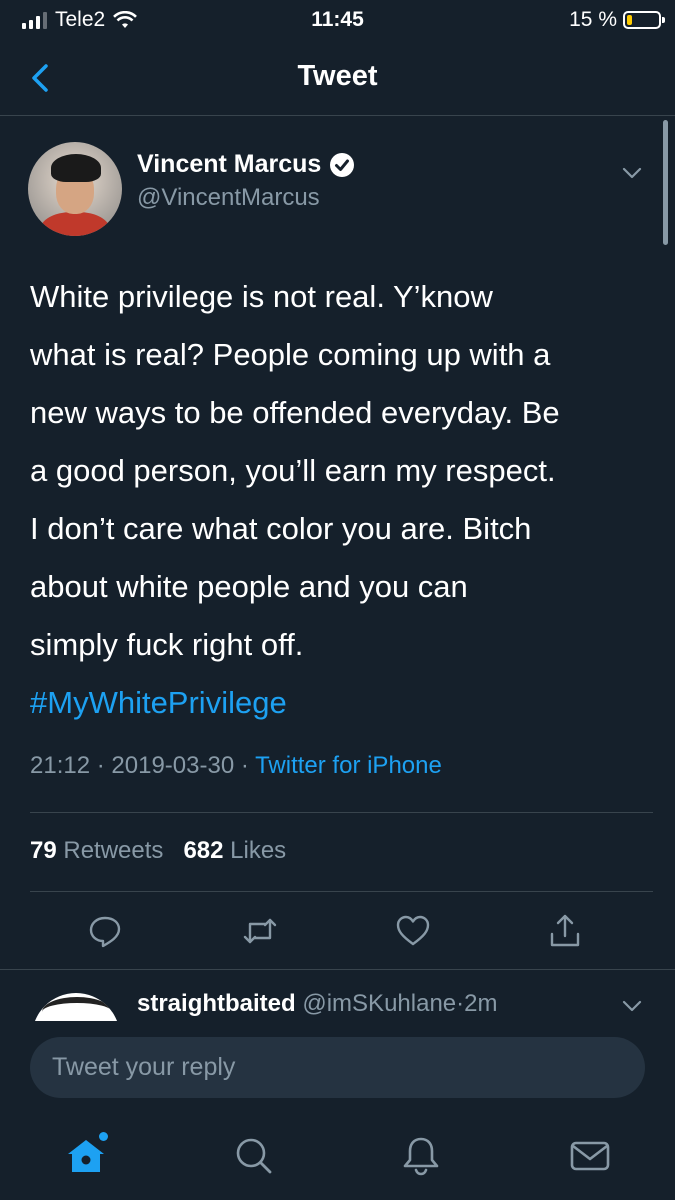 The image size is (675, 1200). I want to click on author-handle: @VincentMarcus, so click(228, 198).